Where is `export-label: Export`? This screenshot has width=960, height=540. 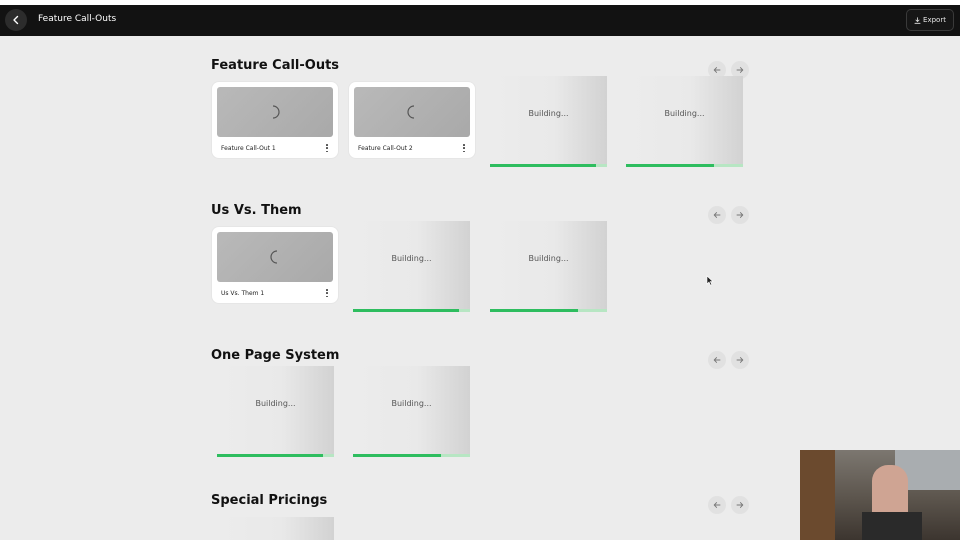
export-label: Export is located at coordinates (934, 20).